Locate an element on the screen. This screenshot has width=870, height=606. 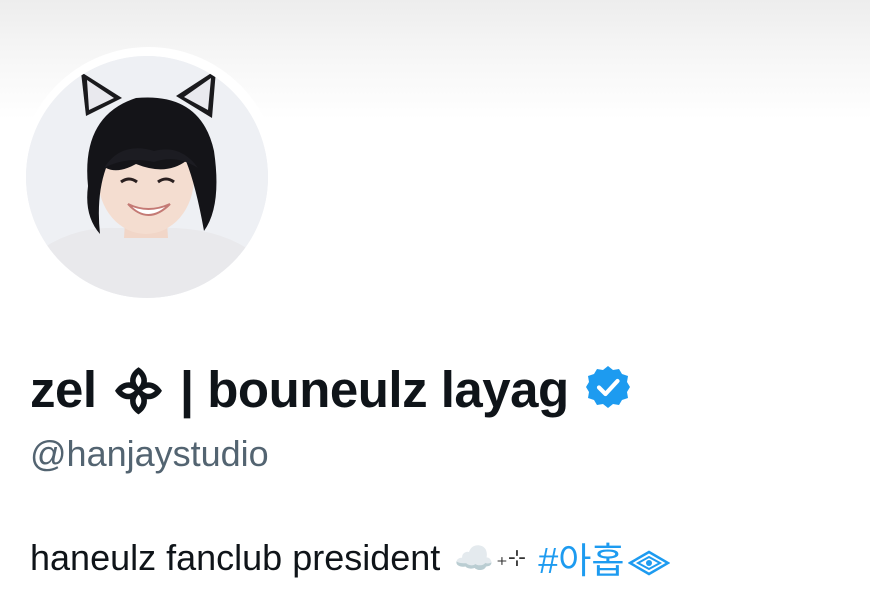
bio-text: haneulz fanclub president is located at coordinates (235, 557).